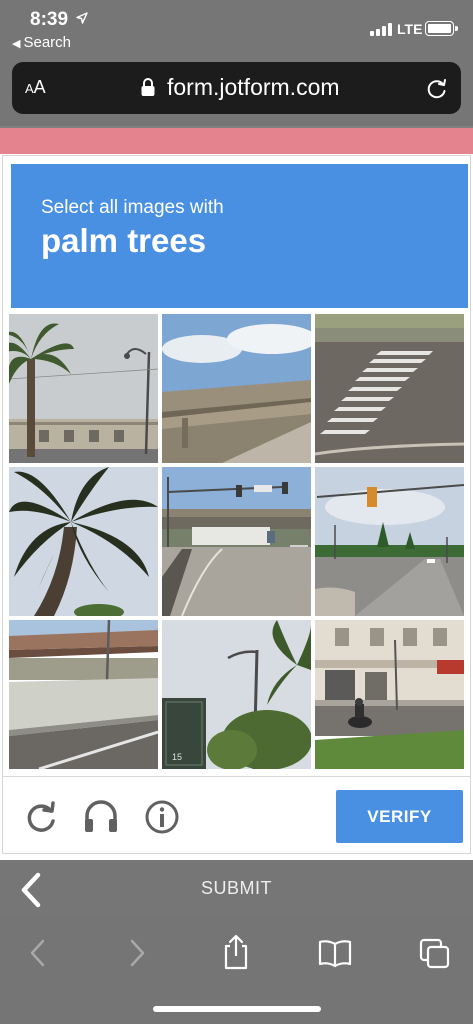 This screenshot has height=1024, width=473. I want to click on image-tile: 15, so click(236, 694).